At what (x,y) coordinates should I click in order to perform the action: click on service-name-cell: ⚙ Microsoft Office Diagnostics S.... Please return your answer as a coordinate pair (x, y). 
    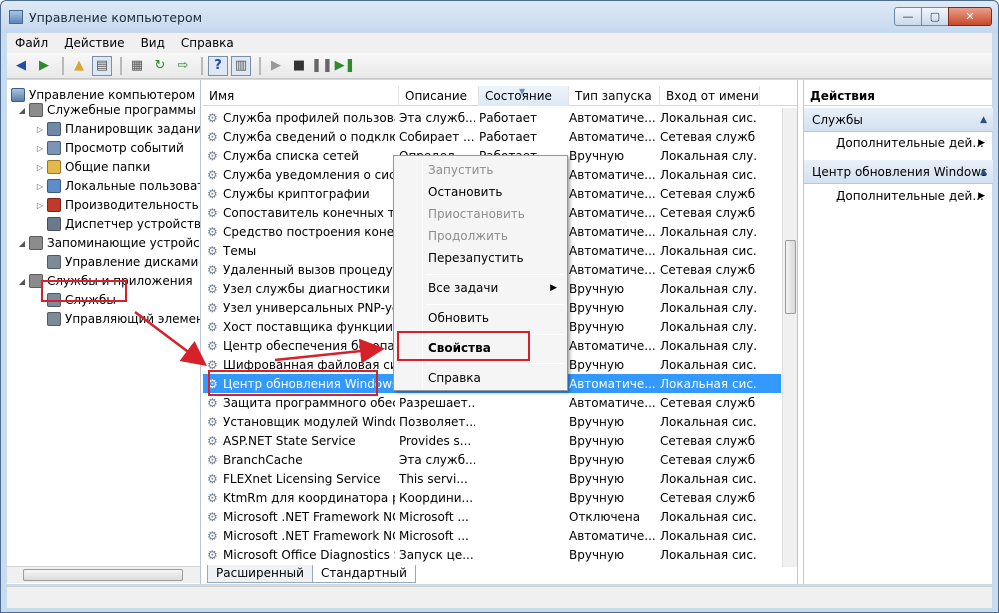
    Looking at the image, I should click on (299, 555).